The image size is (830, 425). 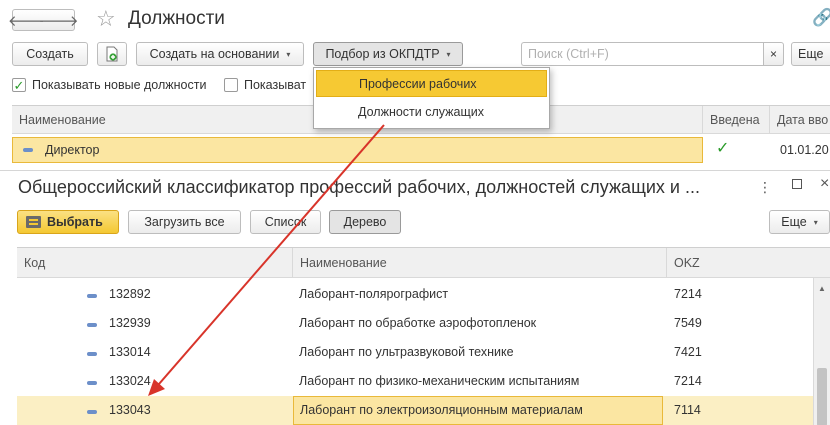 What do you see at coordinates (797, 184) in the screenshot?
I see `maximize-icon` at bounding box center [797, 184].